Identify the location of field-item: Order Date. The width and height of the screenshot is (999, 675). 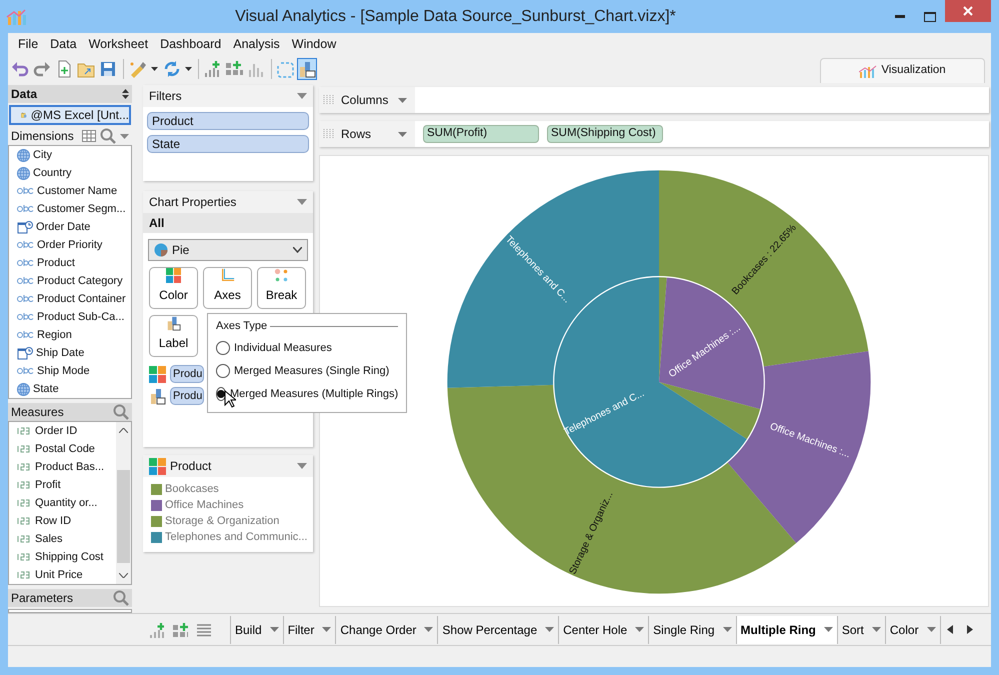
(70, 227).